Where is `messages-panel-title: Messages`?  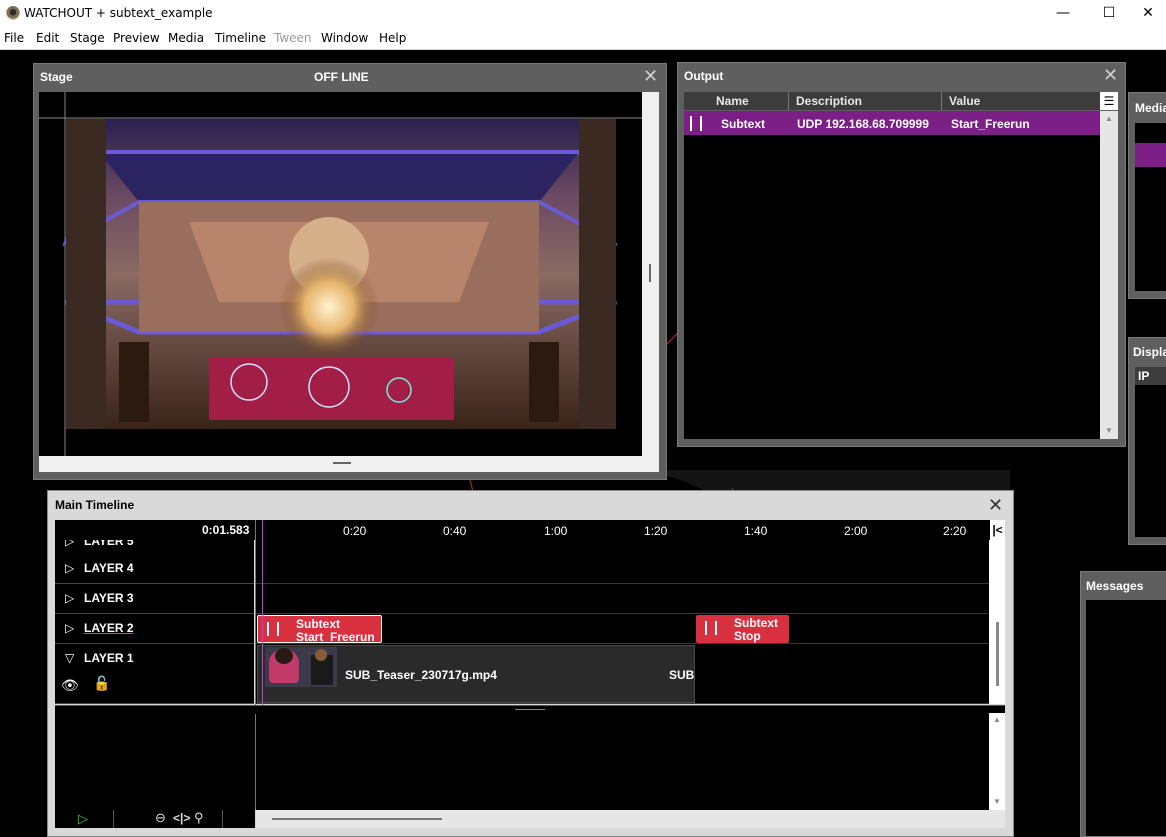
messages-panel-title: Messages is located at coordinates (1115, 586).